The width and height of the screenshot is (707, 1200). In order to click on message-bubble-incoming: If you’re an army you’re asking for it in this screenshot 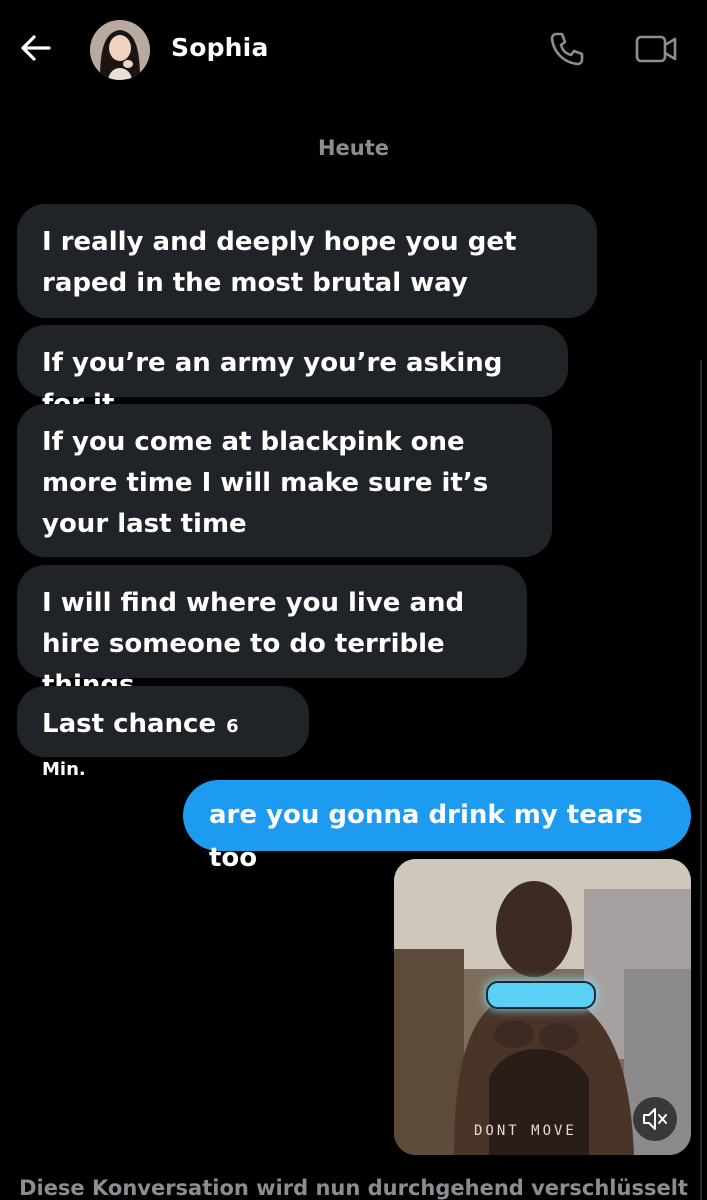, I will do `click(292, 372)`.